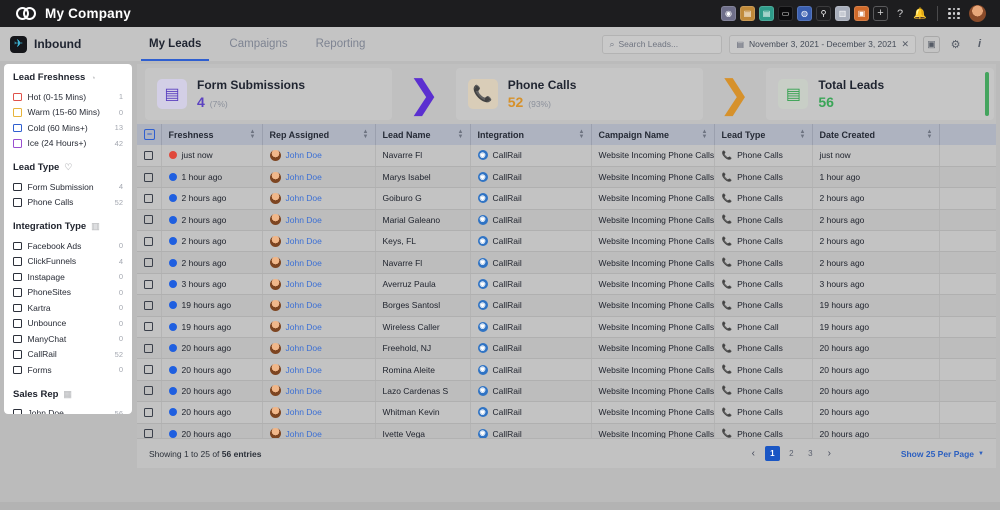 Image resolution: width=1000 pixels, height=510 pixels. I want to click on app-icon-1: ◉, so click(728, 13).